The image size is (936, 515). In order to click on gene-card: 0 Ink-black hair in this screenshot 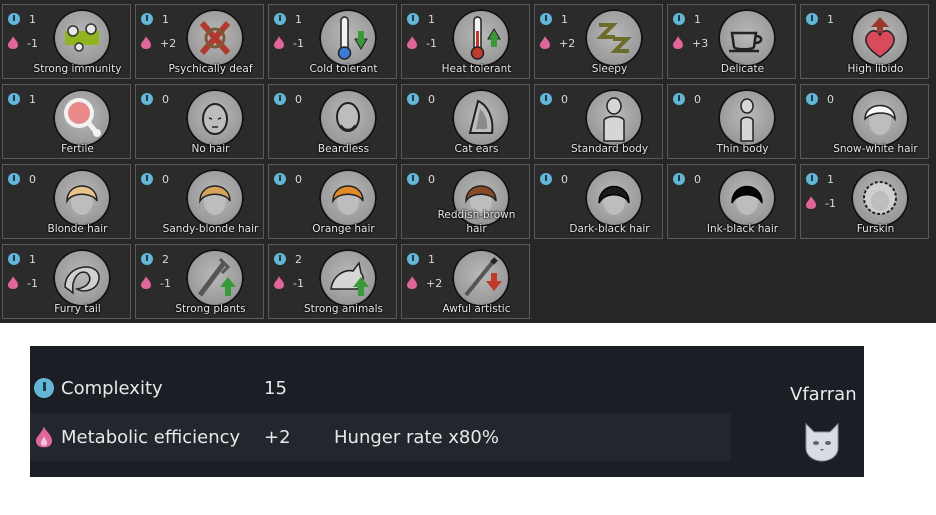, I will do `click(731, 201)`.